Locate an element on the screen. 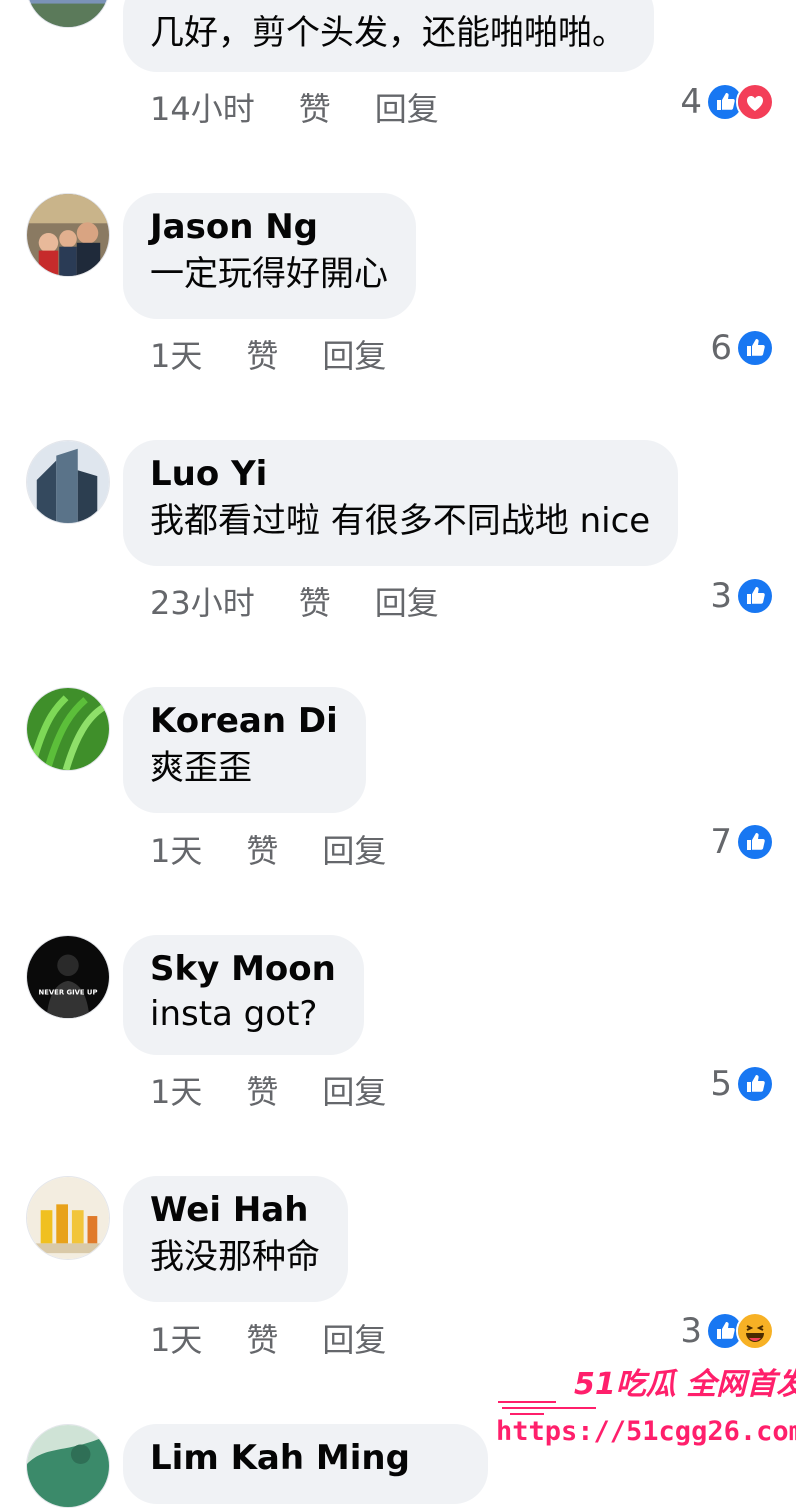  comment-actions: 23小时 赞 回复 is located at coordinates (294, 603).